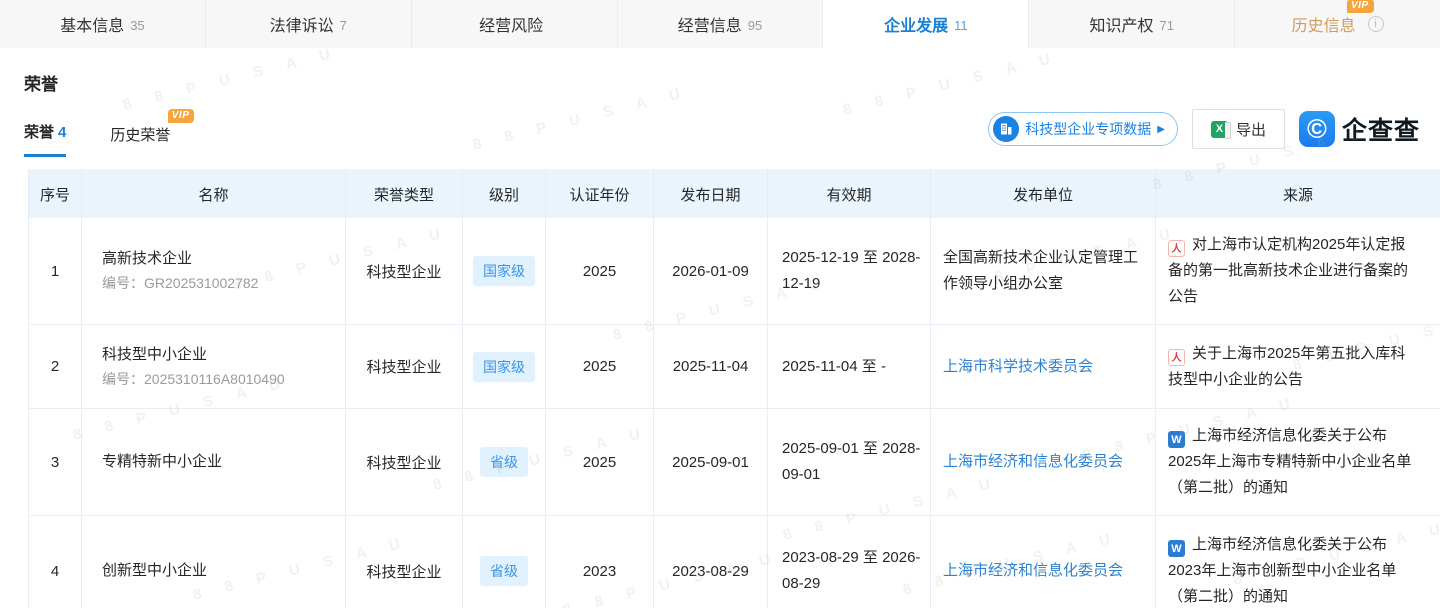  I want to click on qichacha-logo: © 企查查, so click(1359, 129).